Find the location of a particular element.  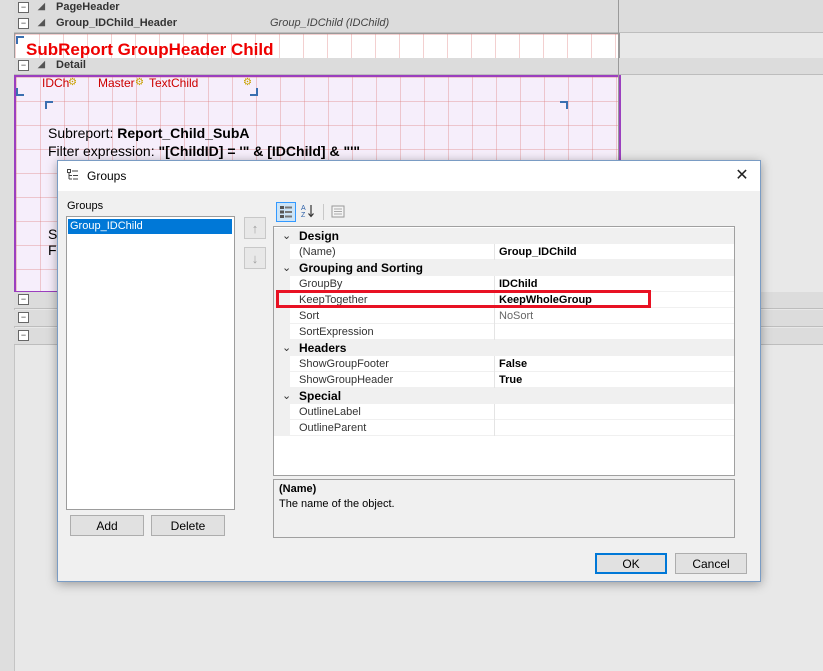

subreport-name: Report_Child_SubA is located at coordinates (183, 133).